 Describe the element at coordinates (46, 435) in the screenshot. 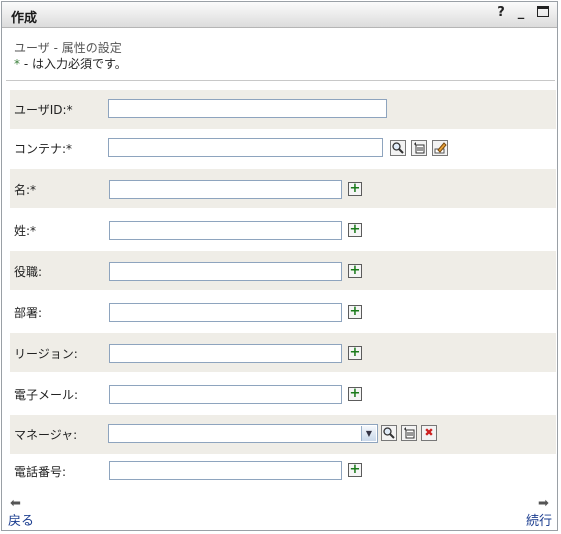

I see `manager-label: マネージャ:` at that location.